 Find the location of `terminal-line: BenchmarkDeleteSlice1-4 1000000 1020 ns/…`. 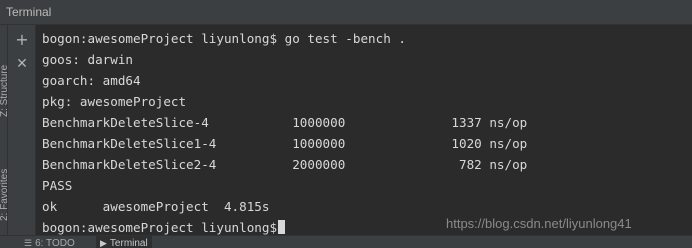

terminal-line: BenchmarkDeleteSlice1-4 1000000 1020 ns/… is located at coordinates (285, 143).